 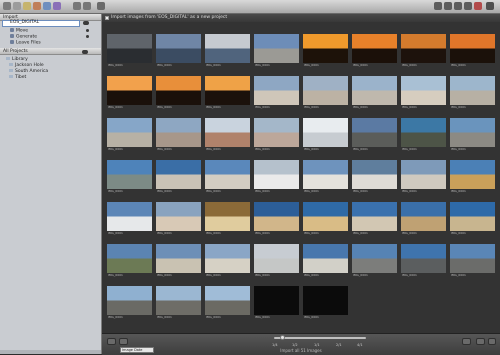 What do you see at coordinates (490, 6) in the screenshot?
I see `toolbar-hud-button` at bounding box center [490, 6].